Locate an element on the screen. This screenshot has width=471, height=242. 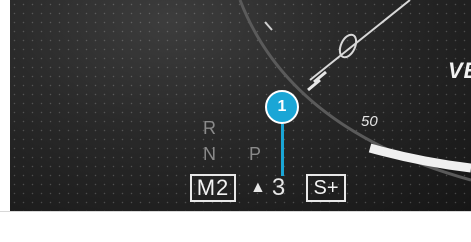
current-gear-indicator: M2 is located at coordinates (213, 188).